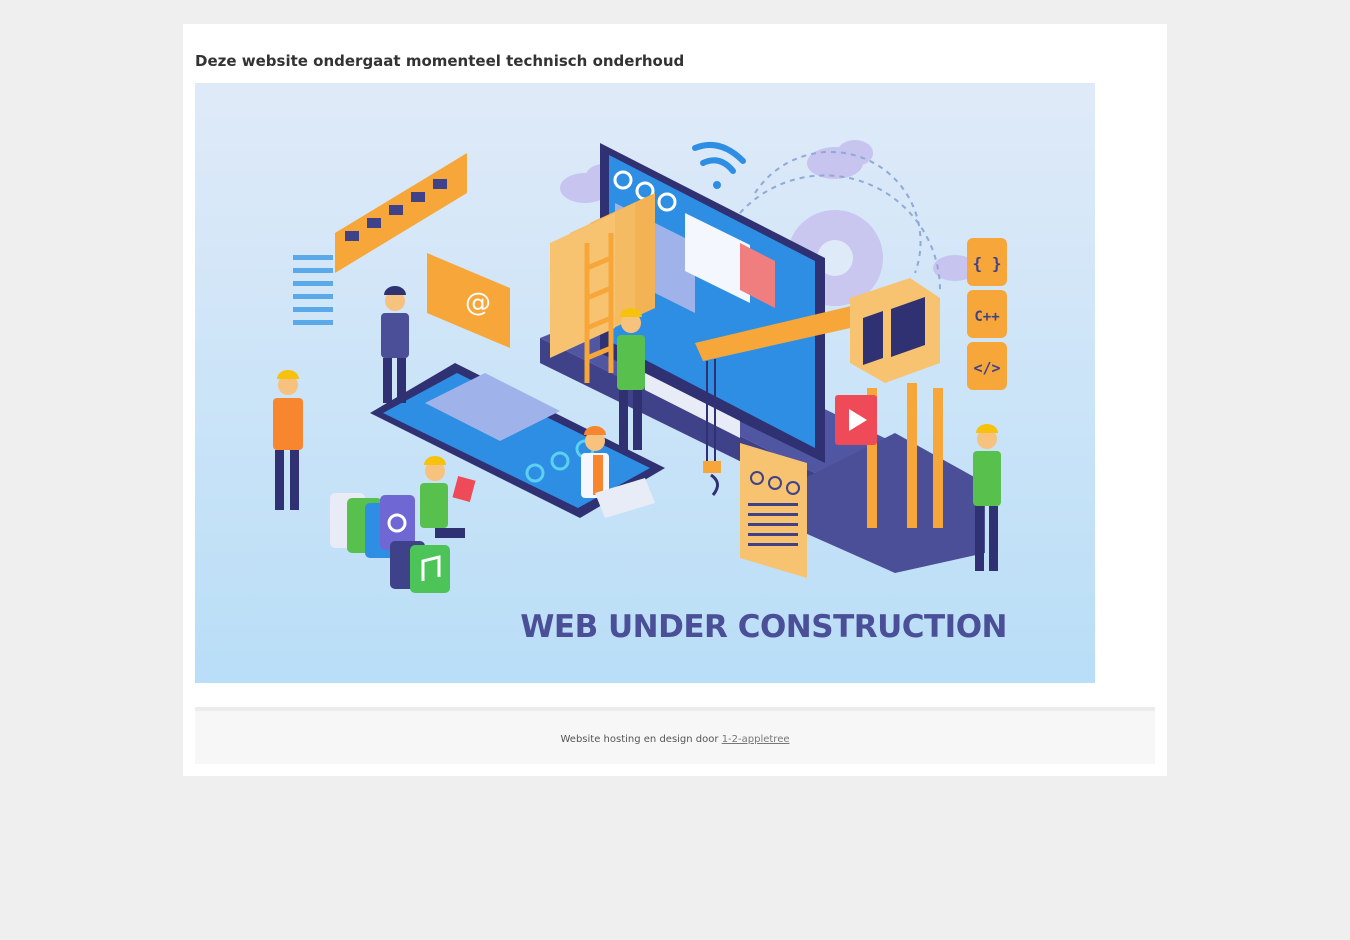 Image resolution: width=1350 pixels, height=940 pixels. What do you see at coordinates (639, 739) in the screenshot?
I see `footer-credit-text: Website hosting en design door` at bounding box center [639, 739].